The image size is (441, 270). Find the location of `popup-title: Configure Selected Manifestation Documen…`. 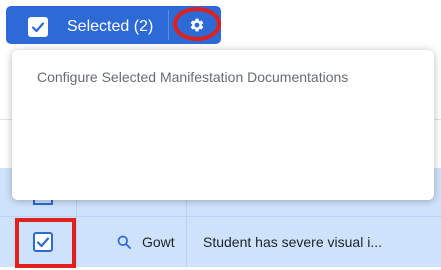

popup-title: Configure Selected Manifestation Documen… is located at coordinates (192, 77).